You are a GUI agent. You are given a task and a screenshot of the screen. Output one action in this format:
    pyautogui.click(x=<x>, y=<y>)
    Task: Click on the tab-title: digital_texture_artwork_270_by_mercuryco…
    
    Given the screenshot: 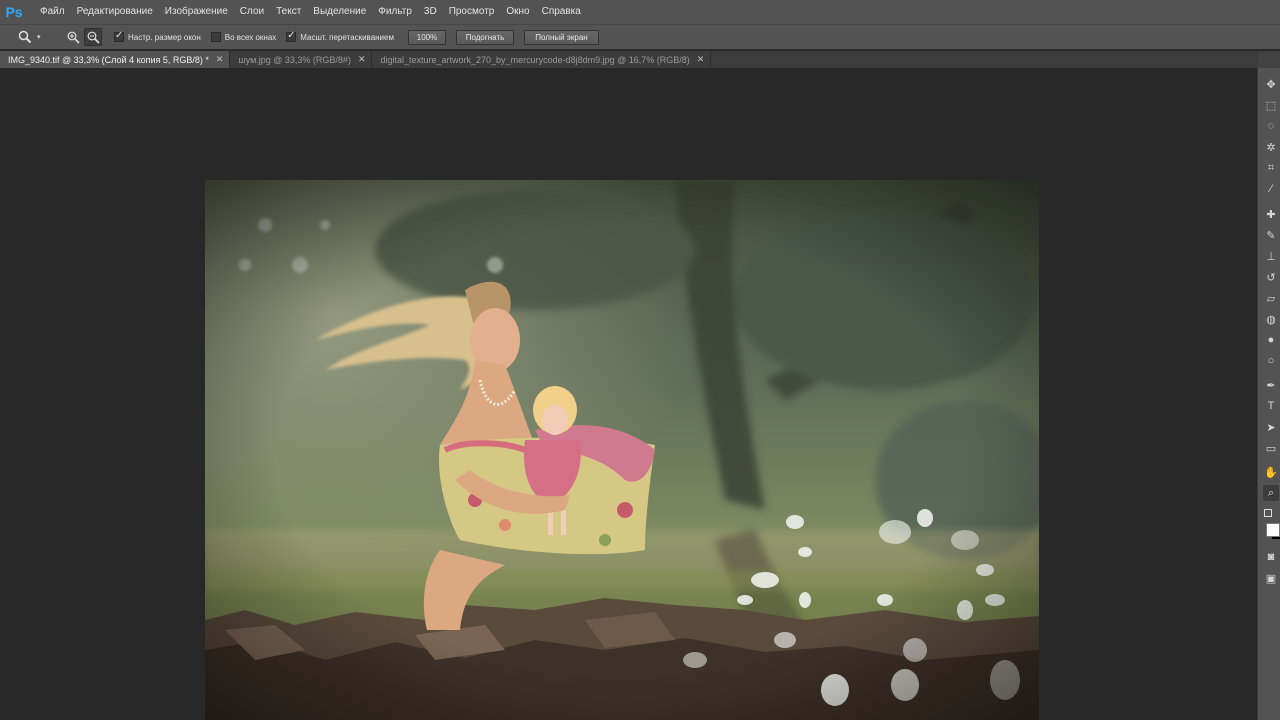 What is the action you would take?
    pyautogui.click(x=535, y=59)
    